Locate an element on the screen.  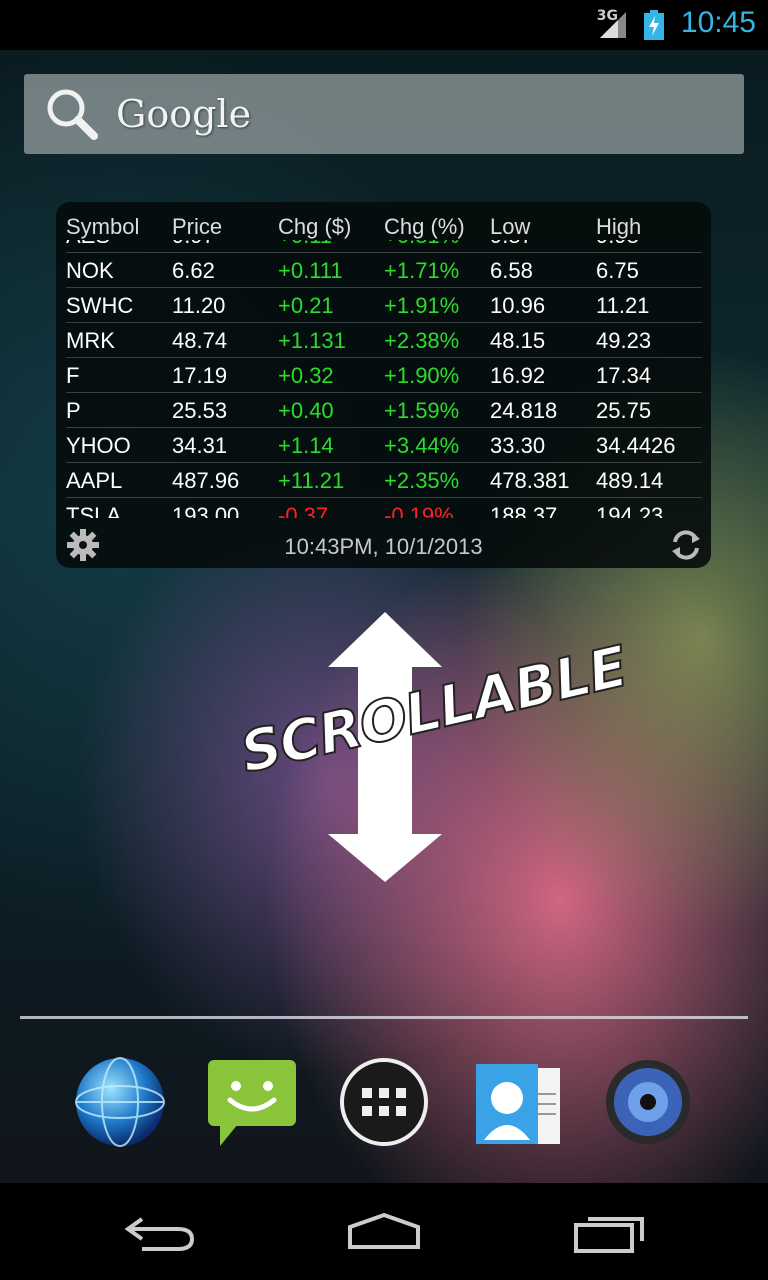
cell-chg: +0.40 is located at coordinates (306, 410).